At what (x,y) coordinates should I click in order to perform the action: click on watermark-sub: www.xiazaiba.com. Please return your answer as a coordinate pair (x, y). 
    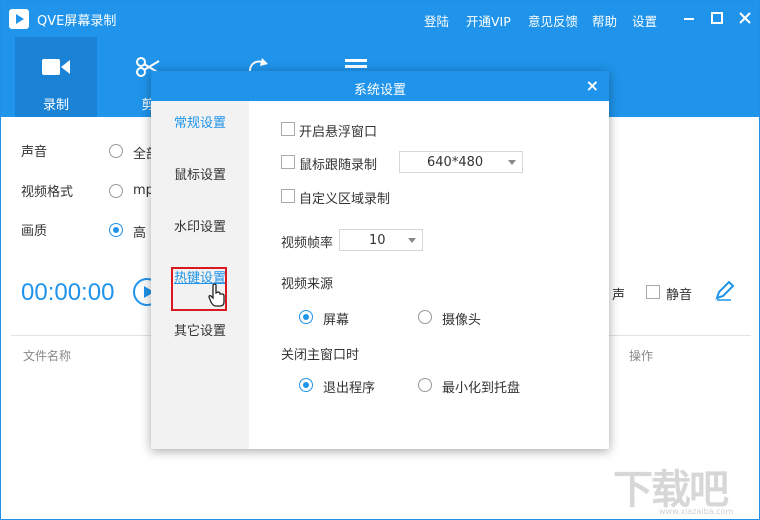
    Looking at the image, I should click on (696, 511).